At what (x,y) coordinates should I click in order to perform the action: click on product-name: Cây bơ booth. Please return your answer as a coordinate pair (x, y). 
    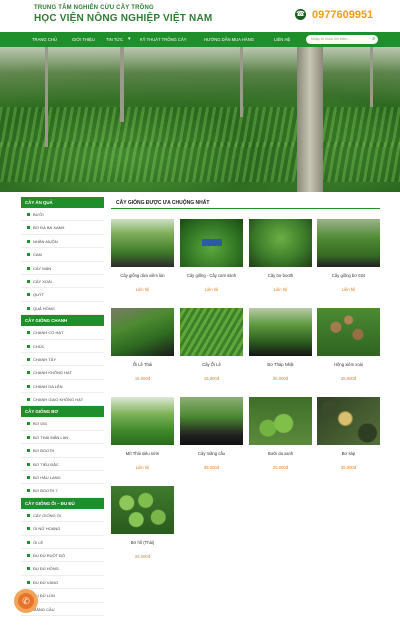
    Looking at the image, I should click on (280, 275).